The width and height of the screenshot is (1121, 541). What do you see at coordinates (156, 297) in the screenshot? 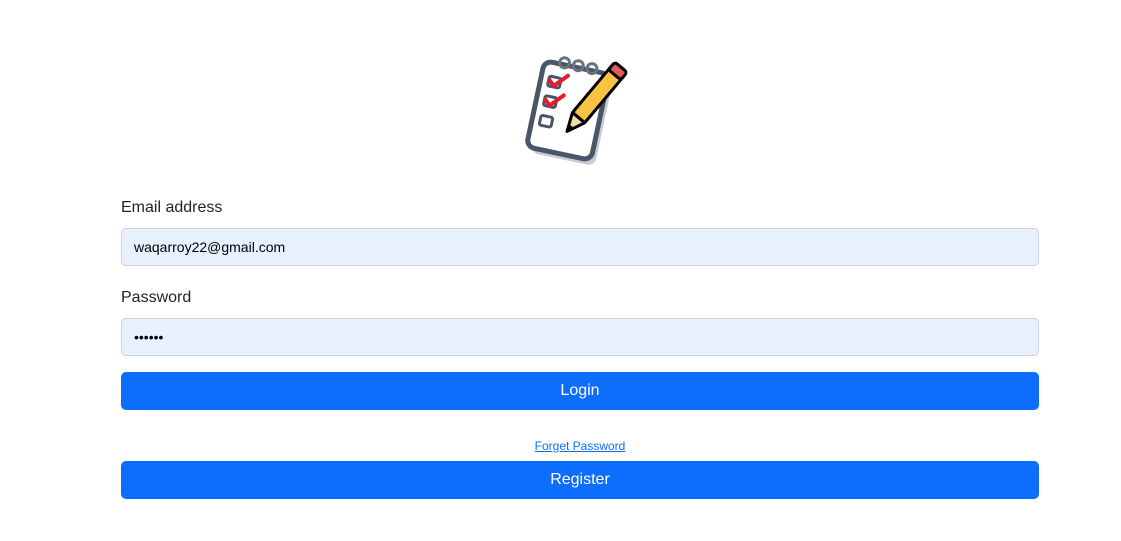
I see `password-label: Password` at bounding box center [156, 297].